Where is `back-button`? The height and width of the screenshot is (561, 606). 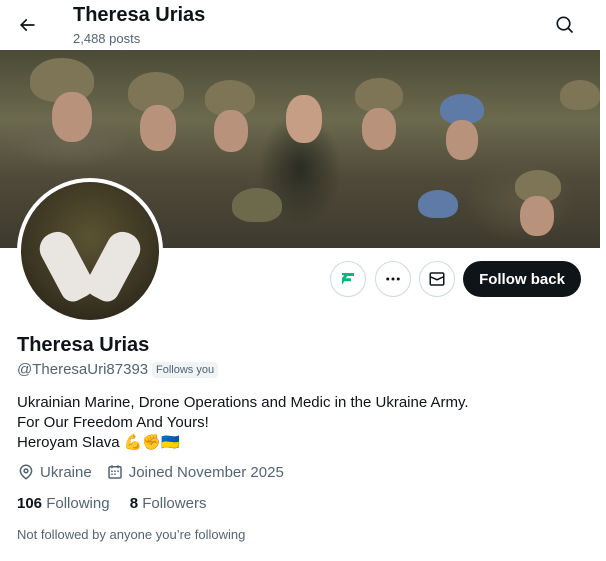 back-button is located at coordinates (27, 25).